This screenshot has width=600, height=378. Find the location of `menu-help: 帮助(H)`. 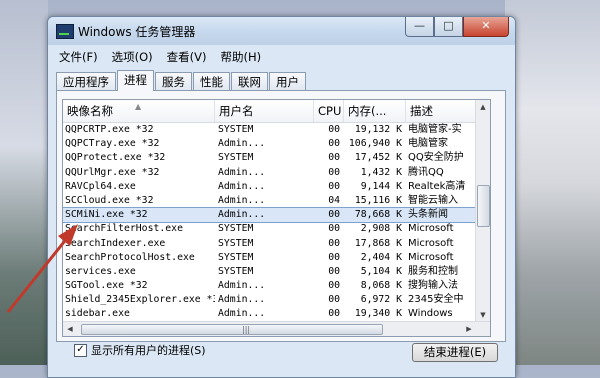

menu-help: 帮助(H) is located at coordinates (240, 56).